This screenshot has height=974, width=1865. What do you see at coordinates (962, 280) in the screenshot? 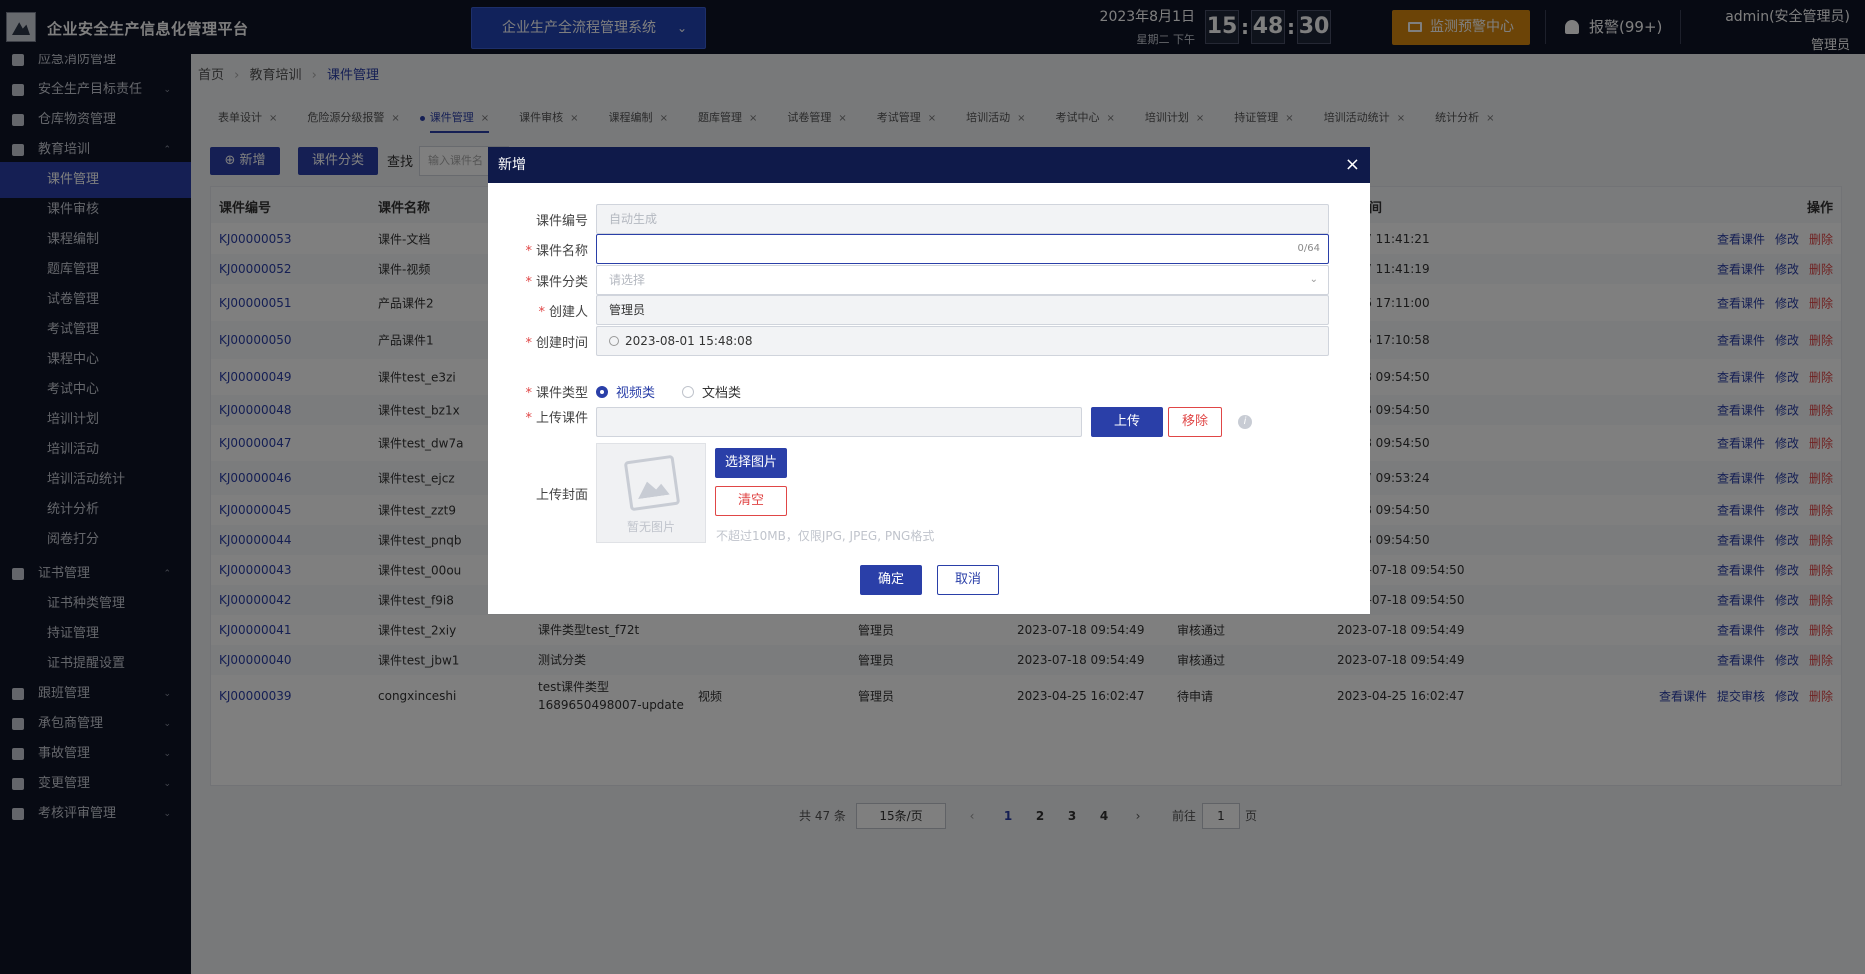
I see `category-select: 请选择 ⌄` at bounding box center [962, 280].